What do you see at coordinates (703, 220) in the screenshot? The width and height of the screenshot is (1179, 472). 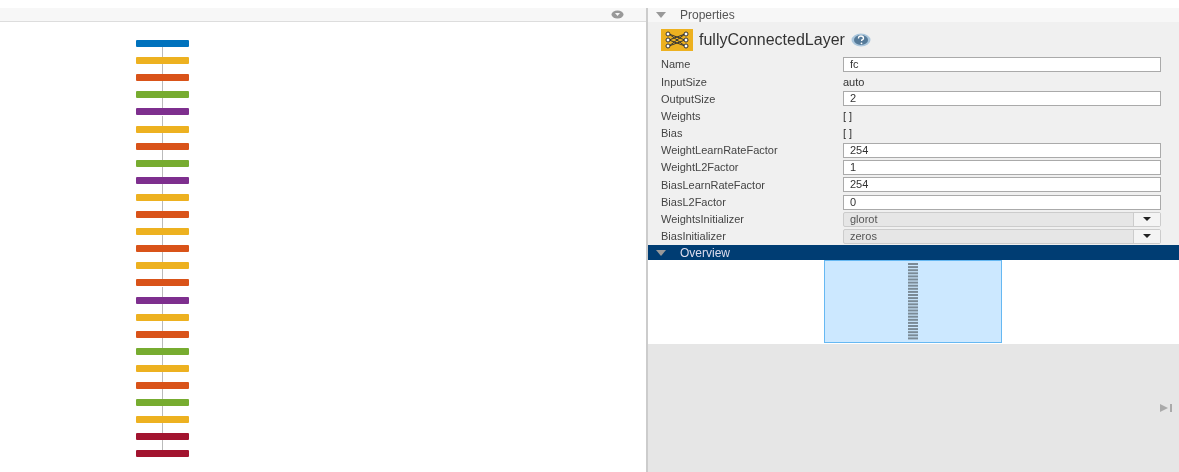 I see `field-label: WeightsInitializer` at bounding box center [703, 220].